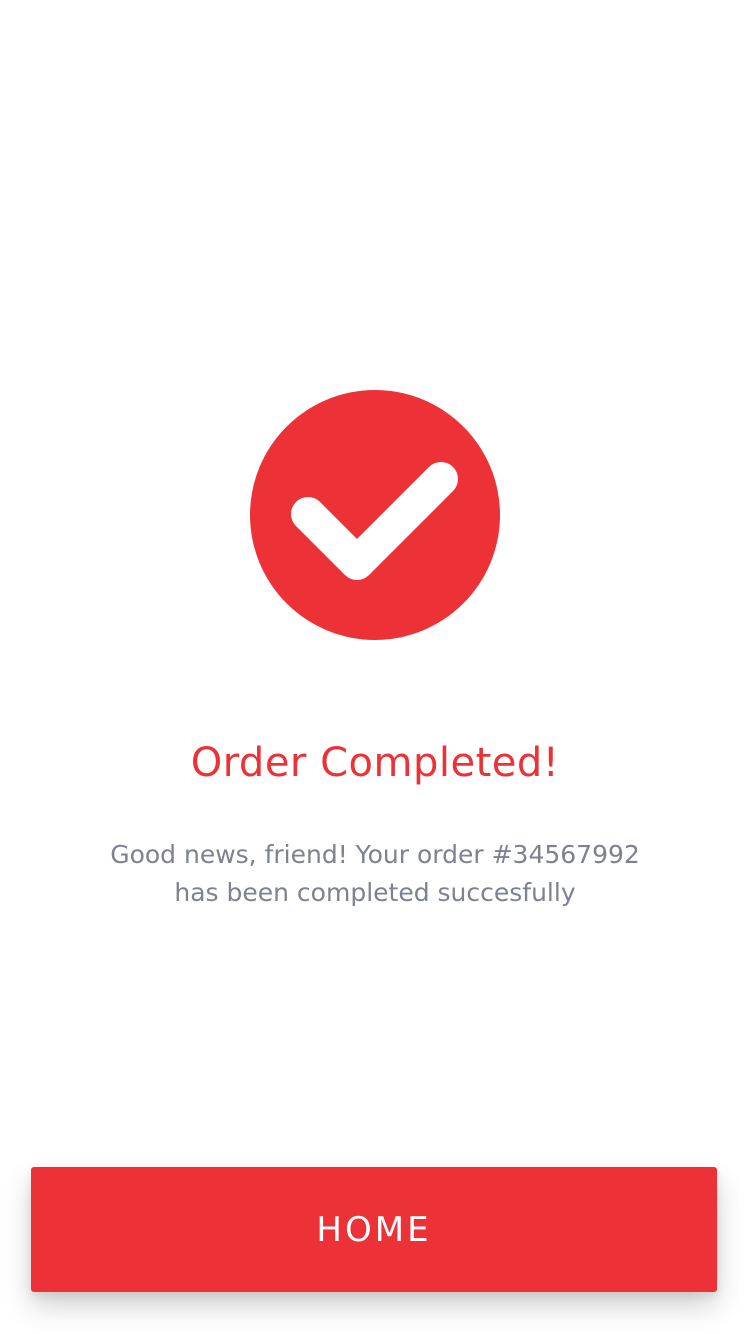 The width and height of the screenshot is (750, 1334). I want to click on page-title: Order Completed!, so click(375, 763).